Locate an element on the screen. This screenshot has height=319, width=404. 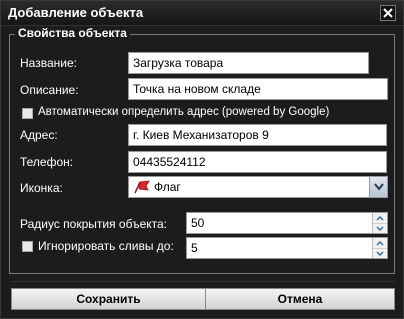
address-label: Адрес: is located at coordinates (39, 135).